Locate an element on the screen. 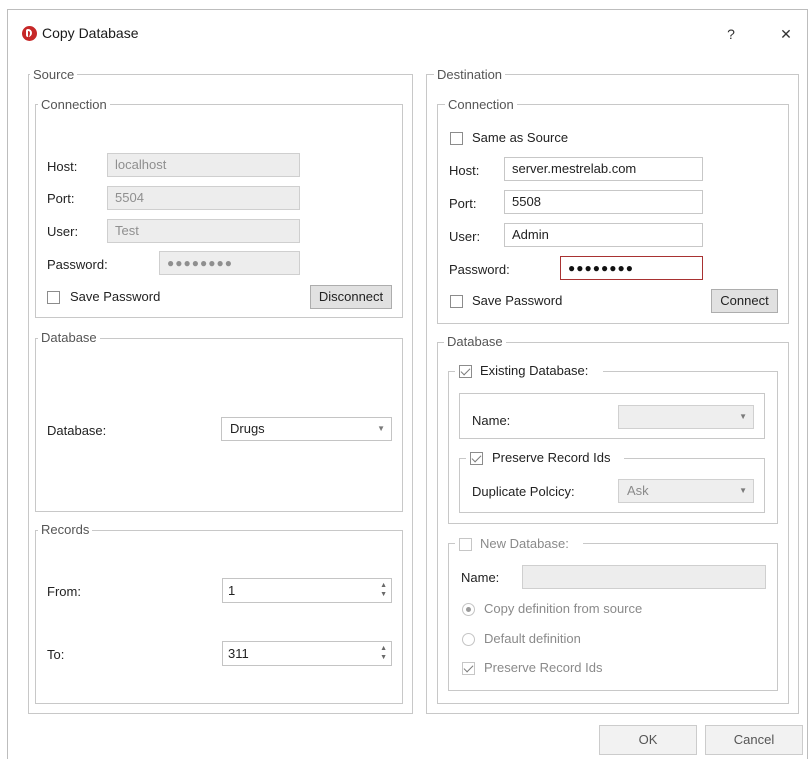 The width and height of the screenshot is (812, 763). new-preserve-record-ids-label: Preserve Record Ids is located at coordinates (543, 667).